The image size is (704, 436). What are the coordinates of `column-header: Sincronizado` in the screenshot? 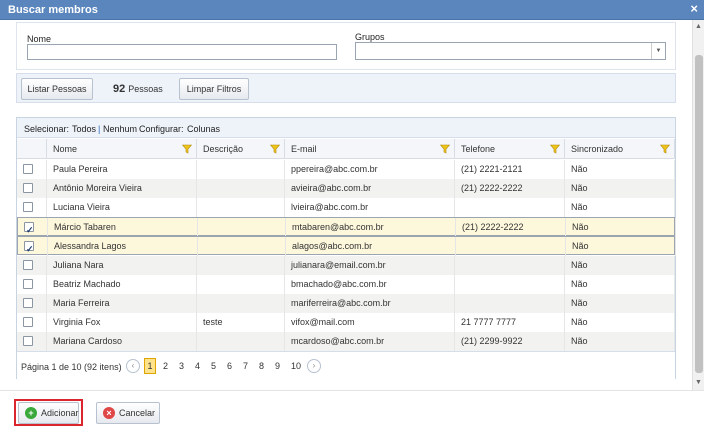 It's located at (620, 149).